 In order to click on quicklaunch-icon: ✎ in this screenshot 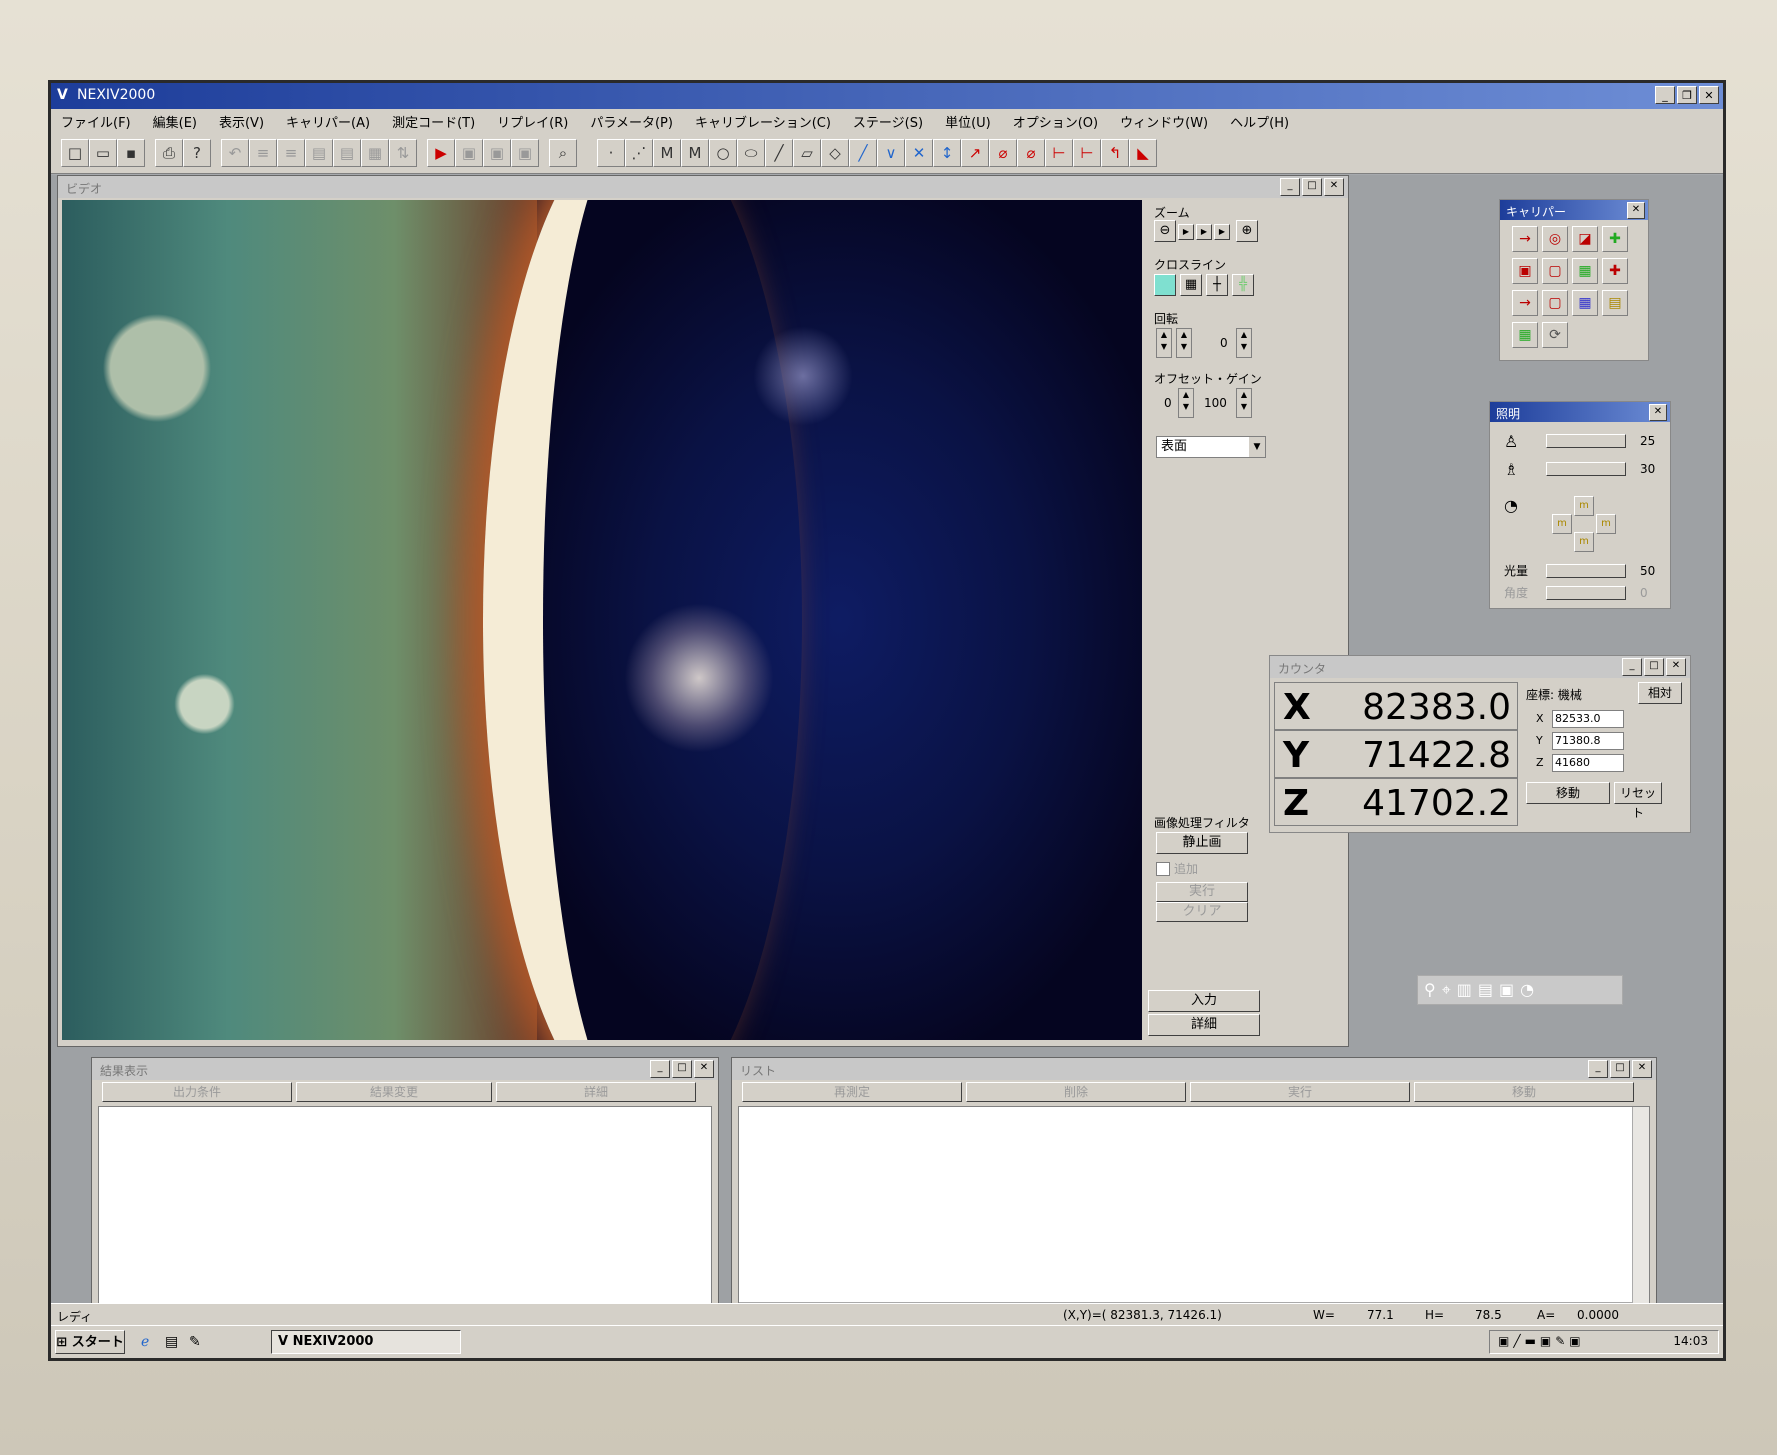, I will do `click(195, 1342)`.